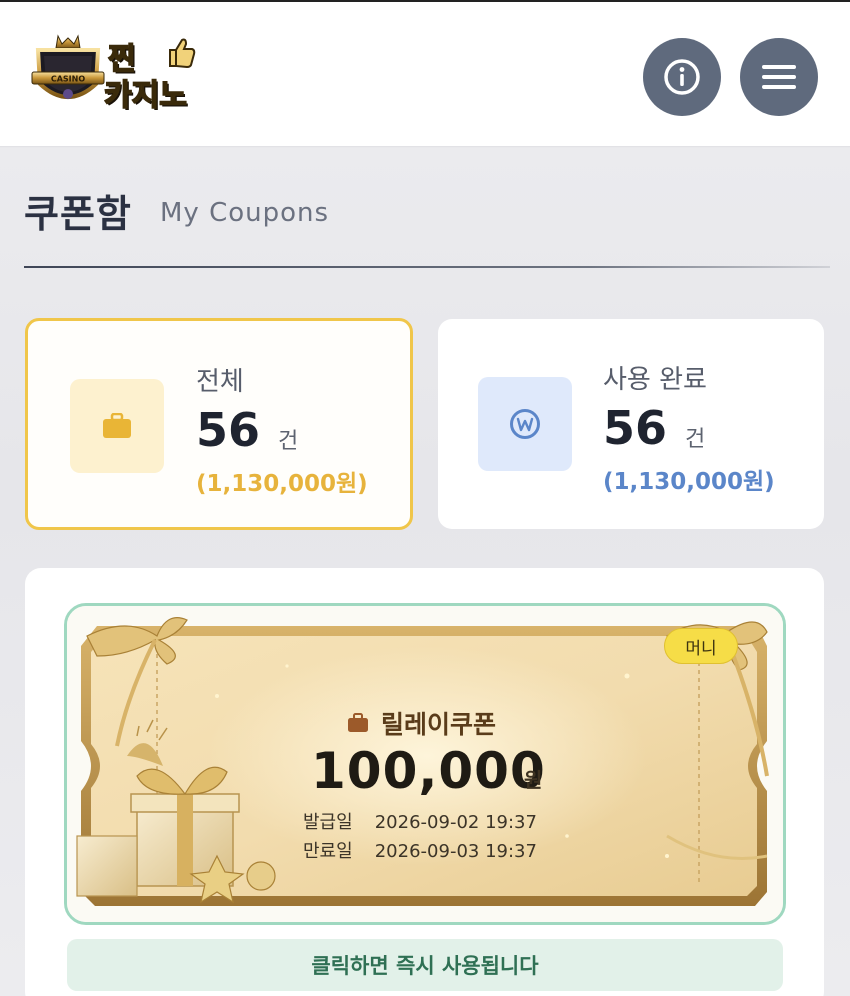  I want to click on thumbs-up-icon, so click(182, 53).